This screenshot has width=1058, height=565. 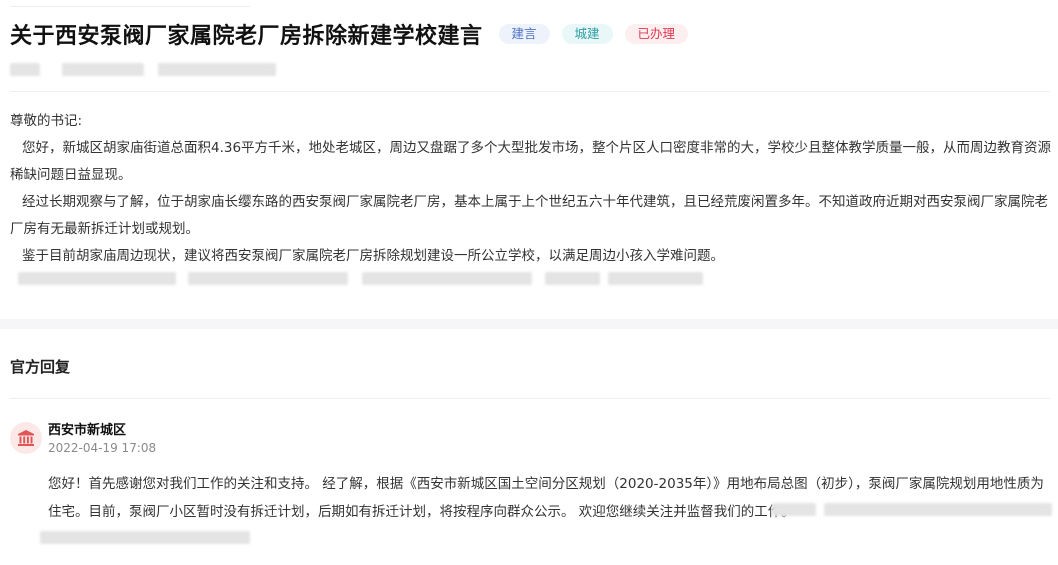 I want to click on reply-divider, so click(x=530, y=398).